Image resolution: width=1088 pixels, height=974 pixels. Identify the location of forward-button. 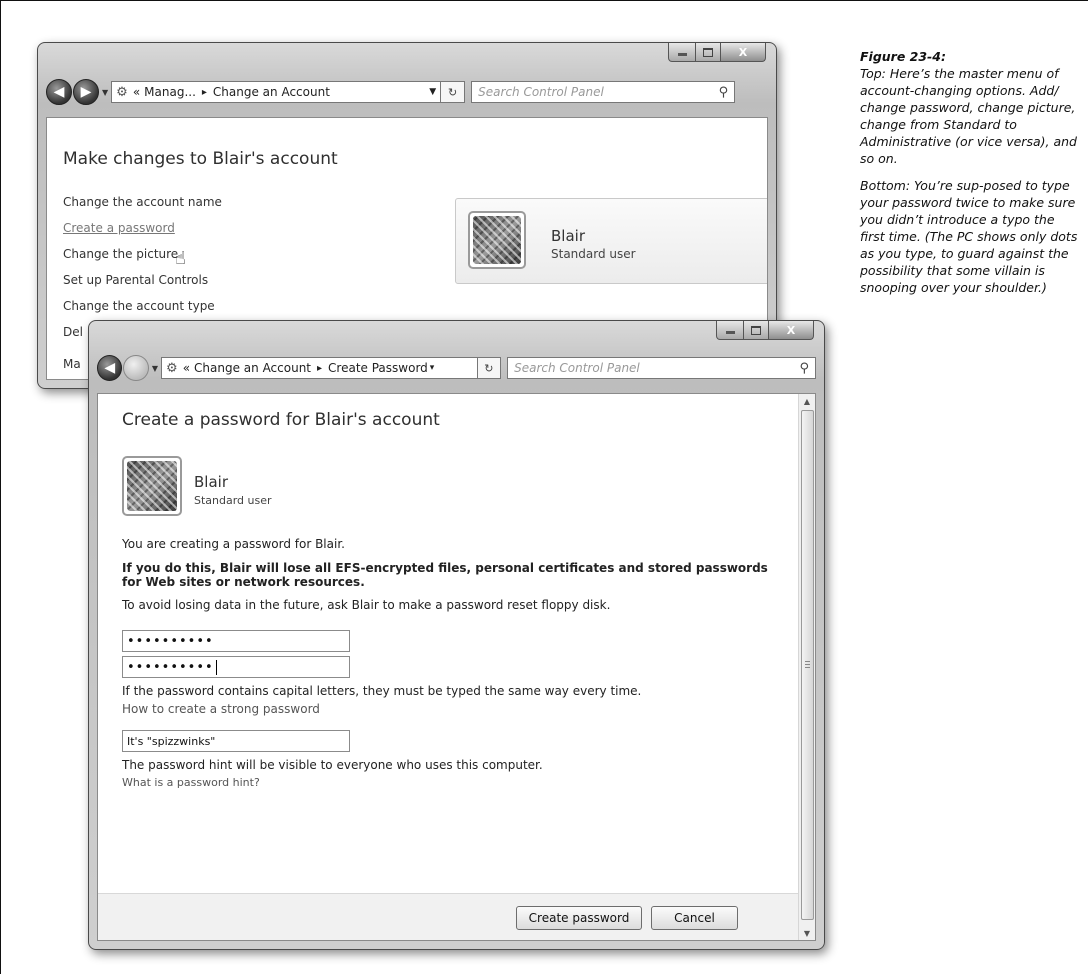
(136, 368).